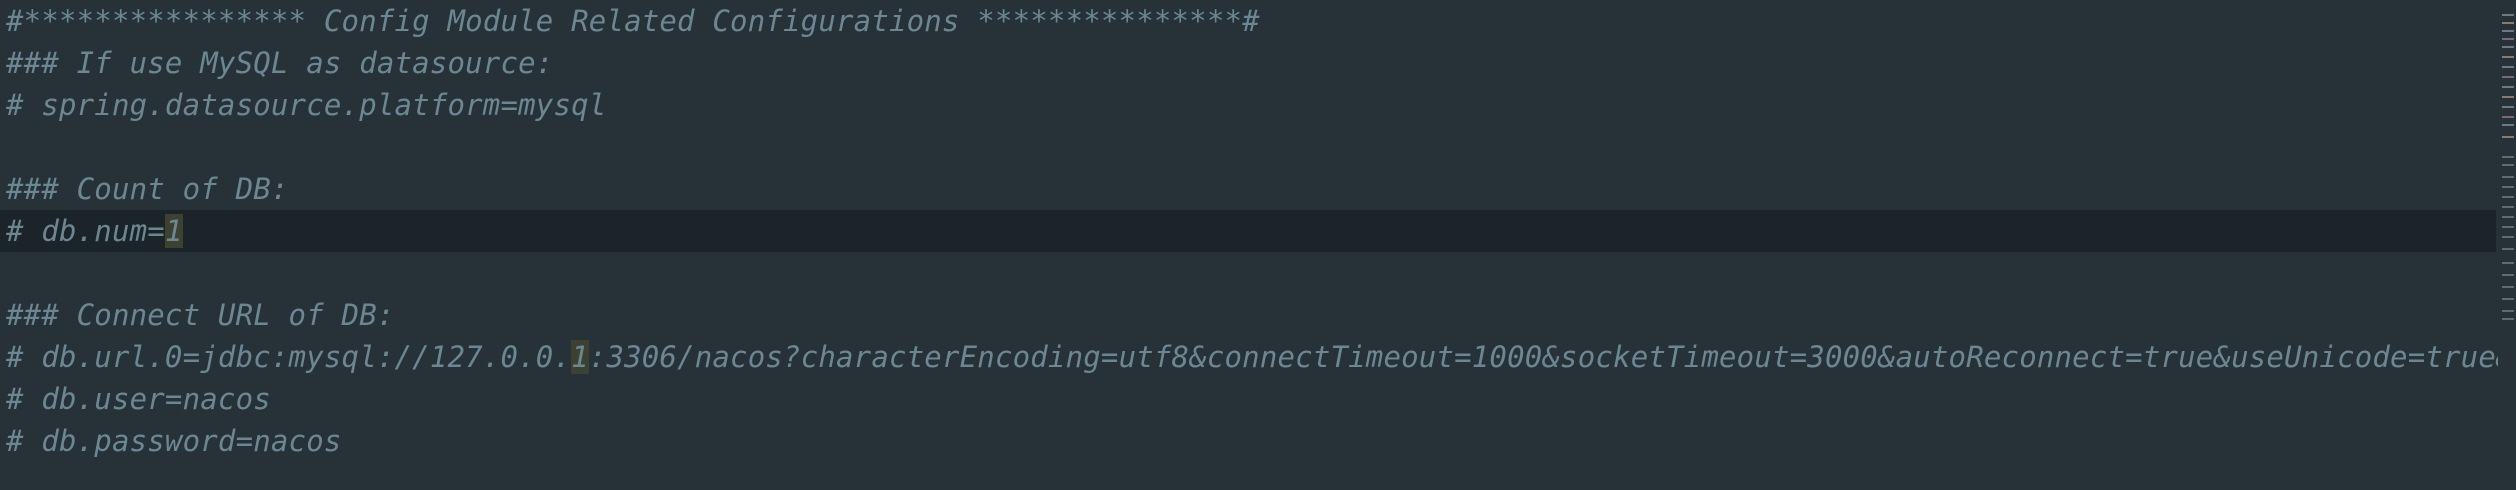 The width and height of the screenshot is (2516, 490). Describe the element at coordinates (174, 441) in the screenshot. I see `comment-text: # db.password=nacos` at that location.